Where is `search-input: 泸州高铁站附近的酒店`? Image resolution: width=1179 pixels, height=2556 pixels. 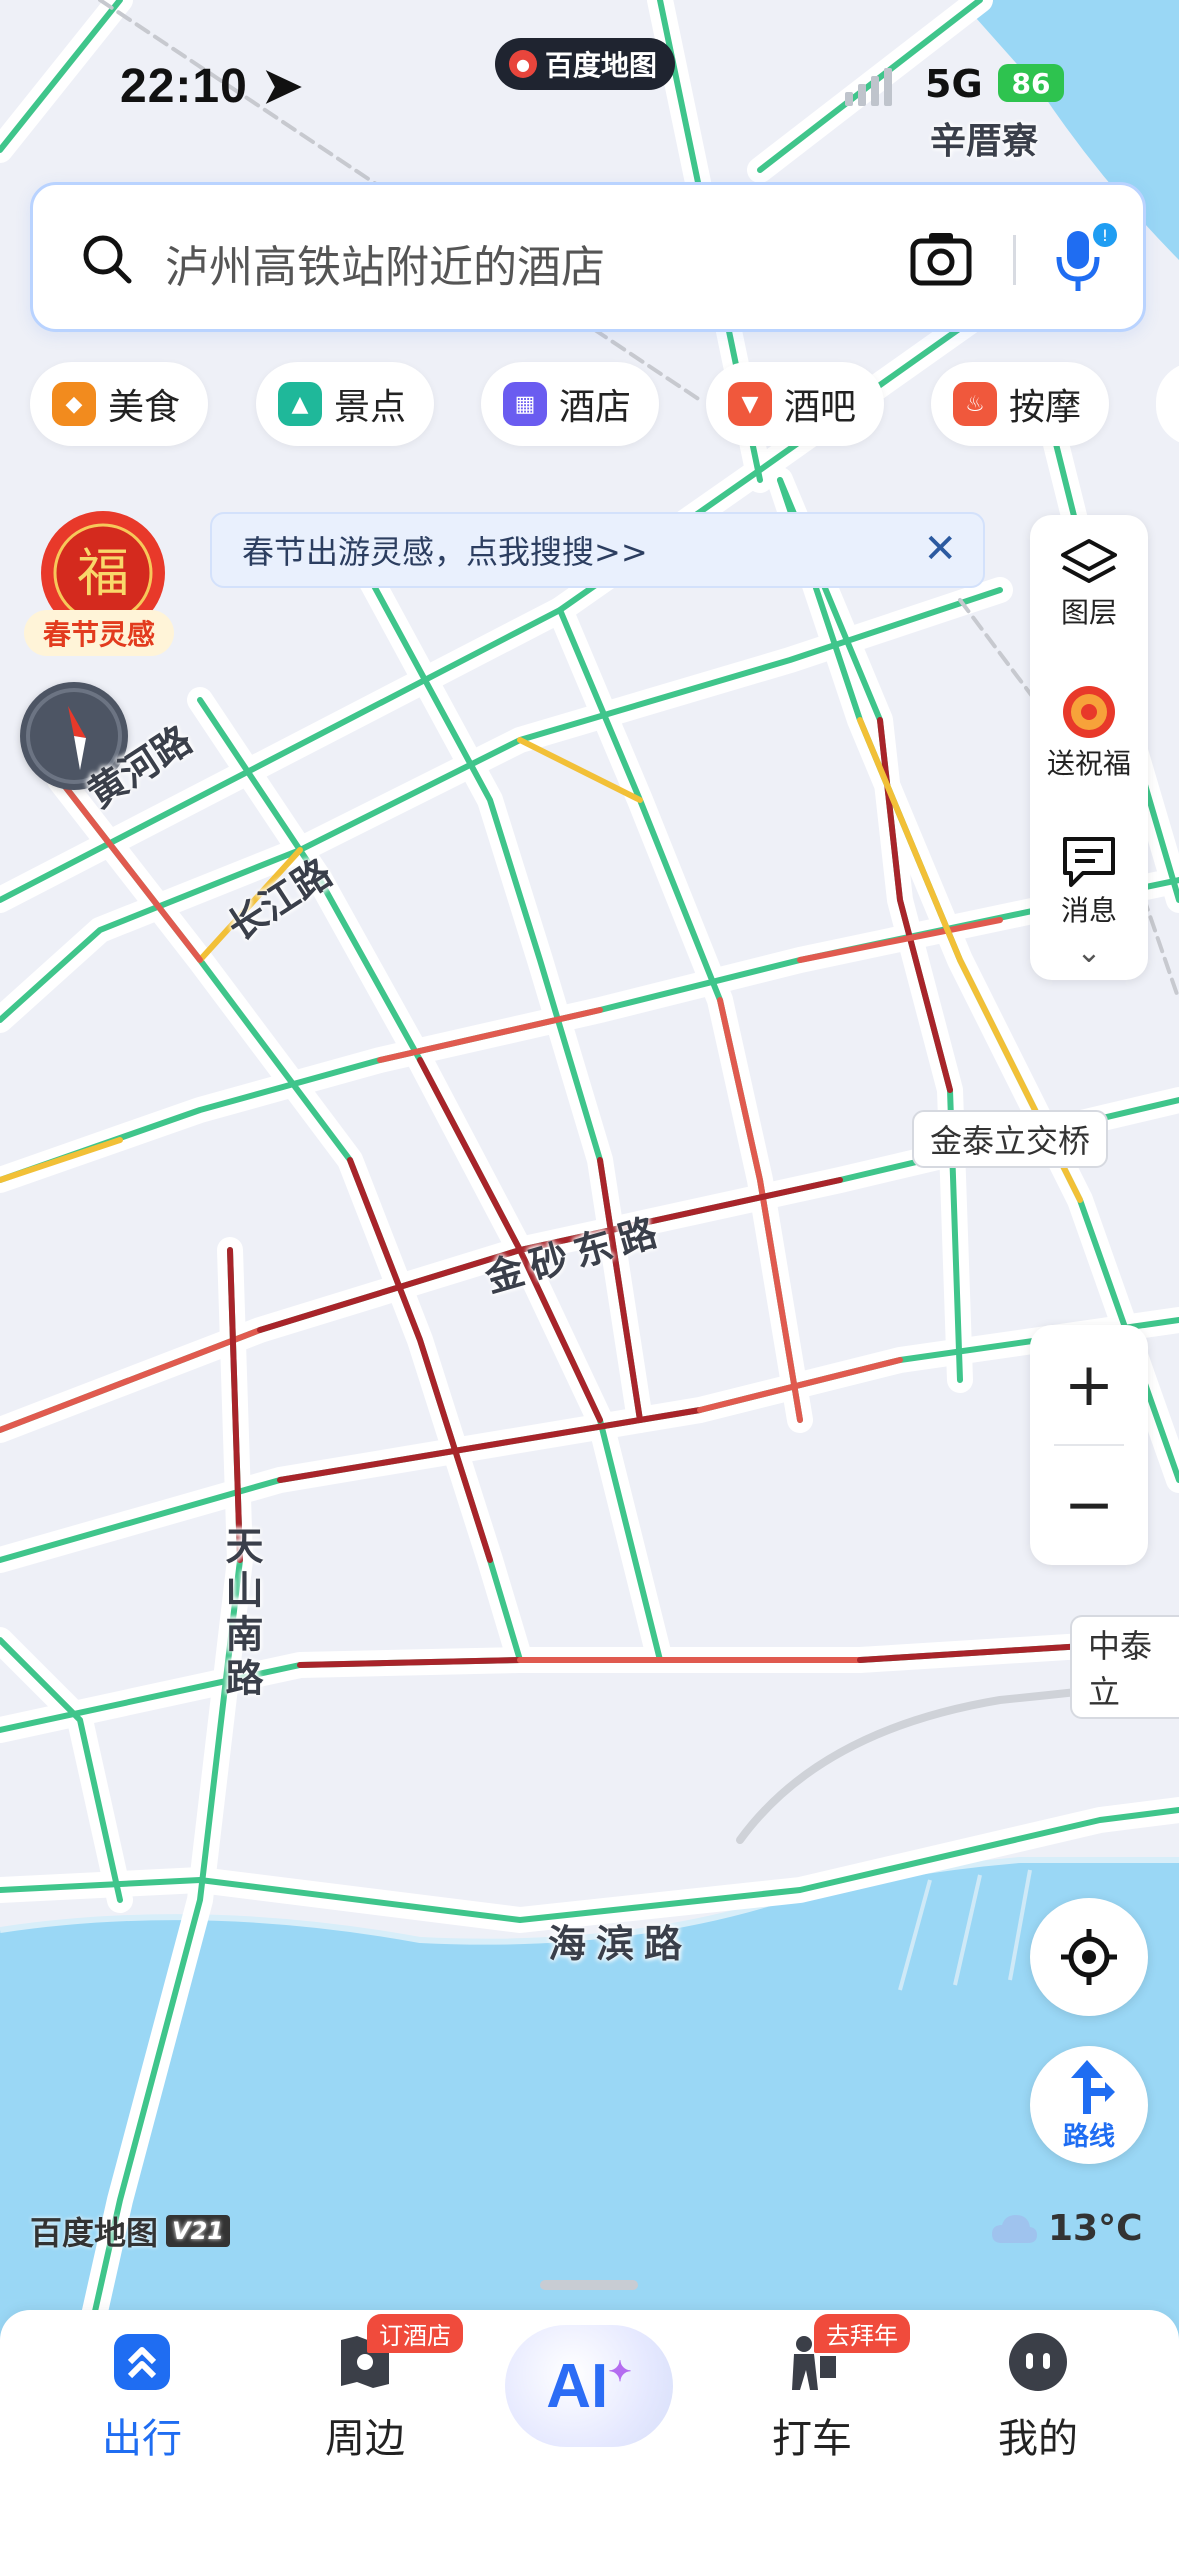 search-input: 泸州高铁站附近的酒店 is located at coordinates (385, 263).